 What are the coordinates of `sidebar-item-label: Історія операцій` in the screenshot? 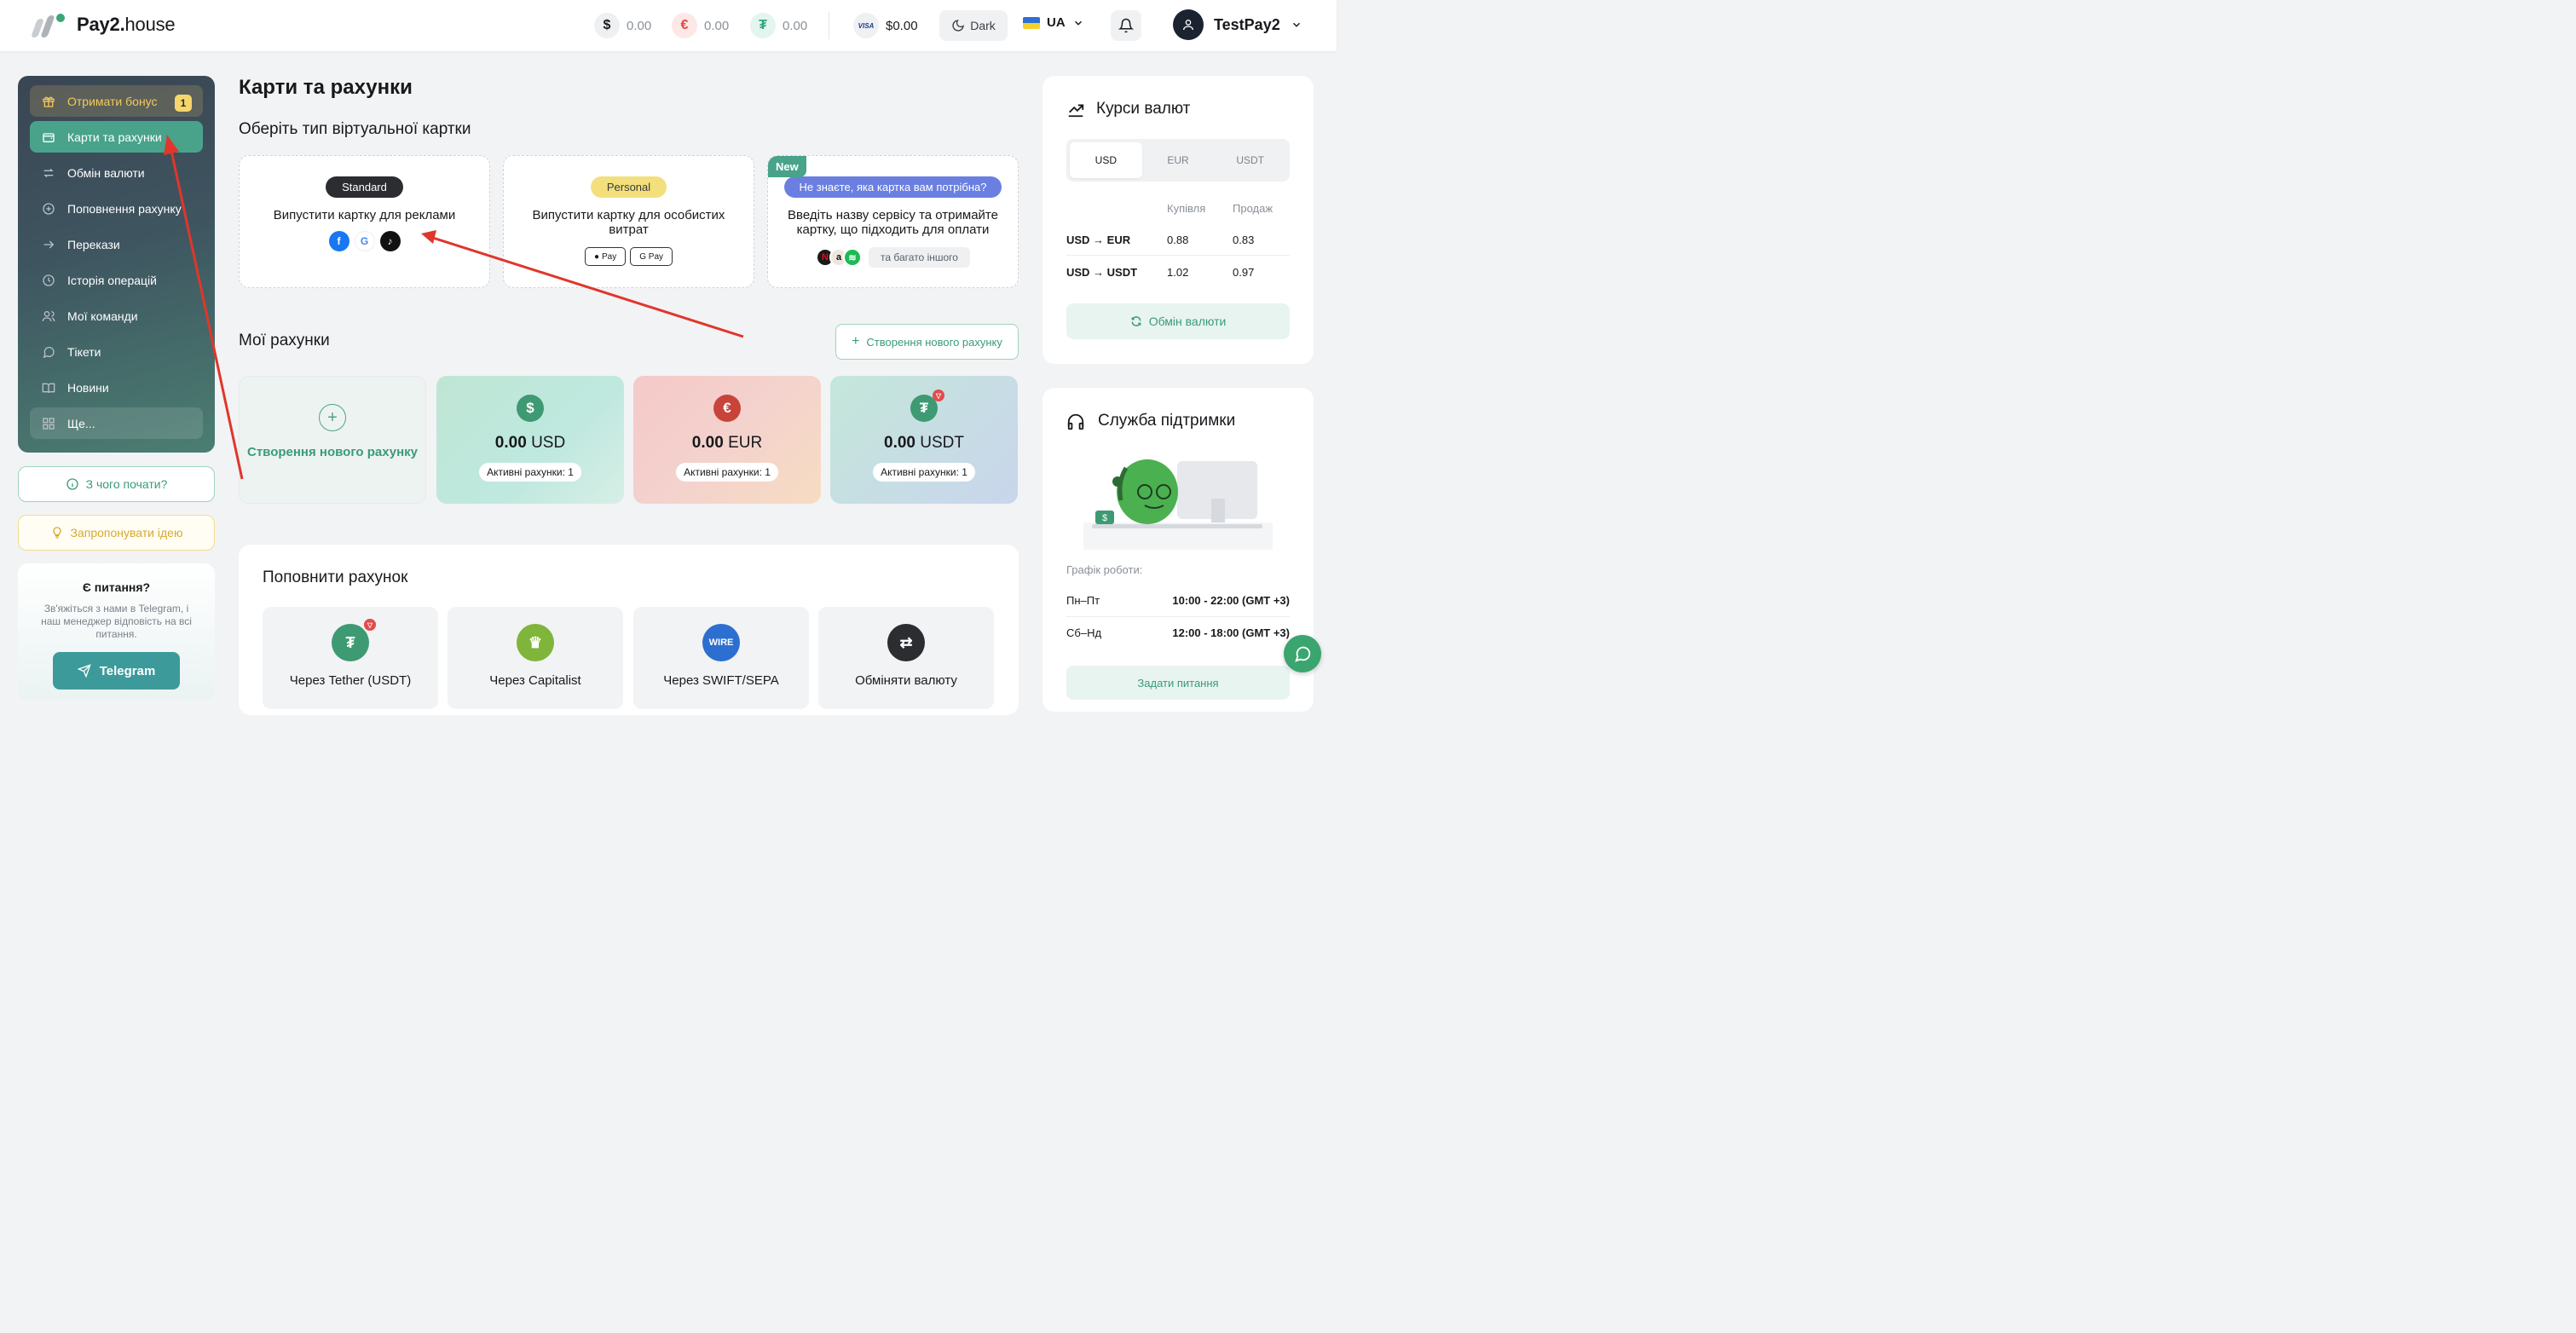 It's located at (112, 280).